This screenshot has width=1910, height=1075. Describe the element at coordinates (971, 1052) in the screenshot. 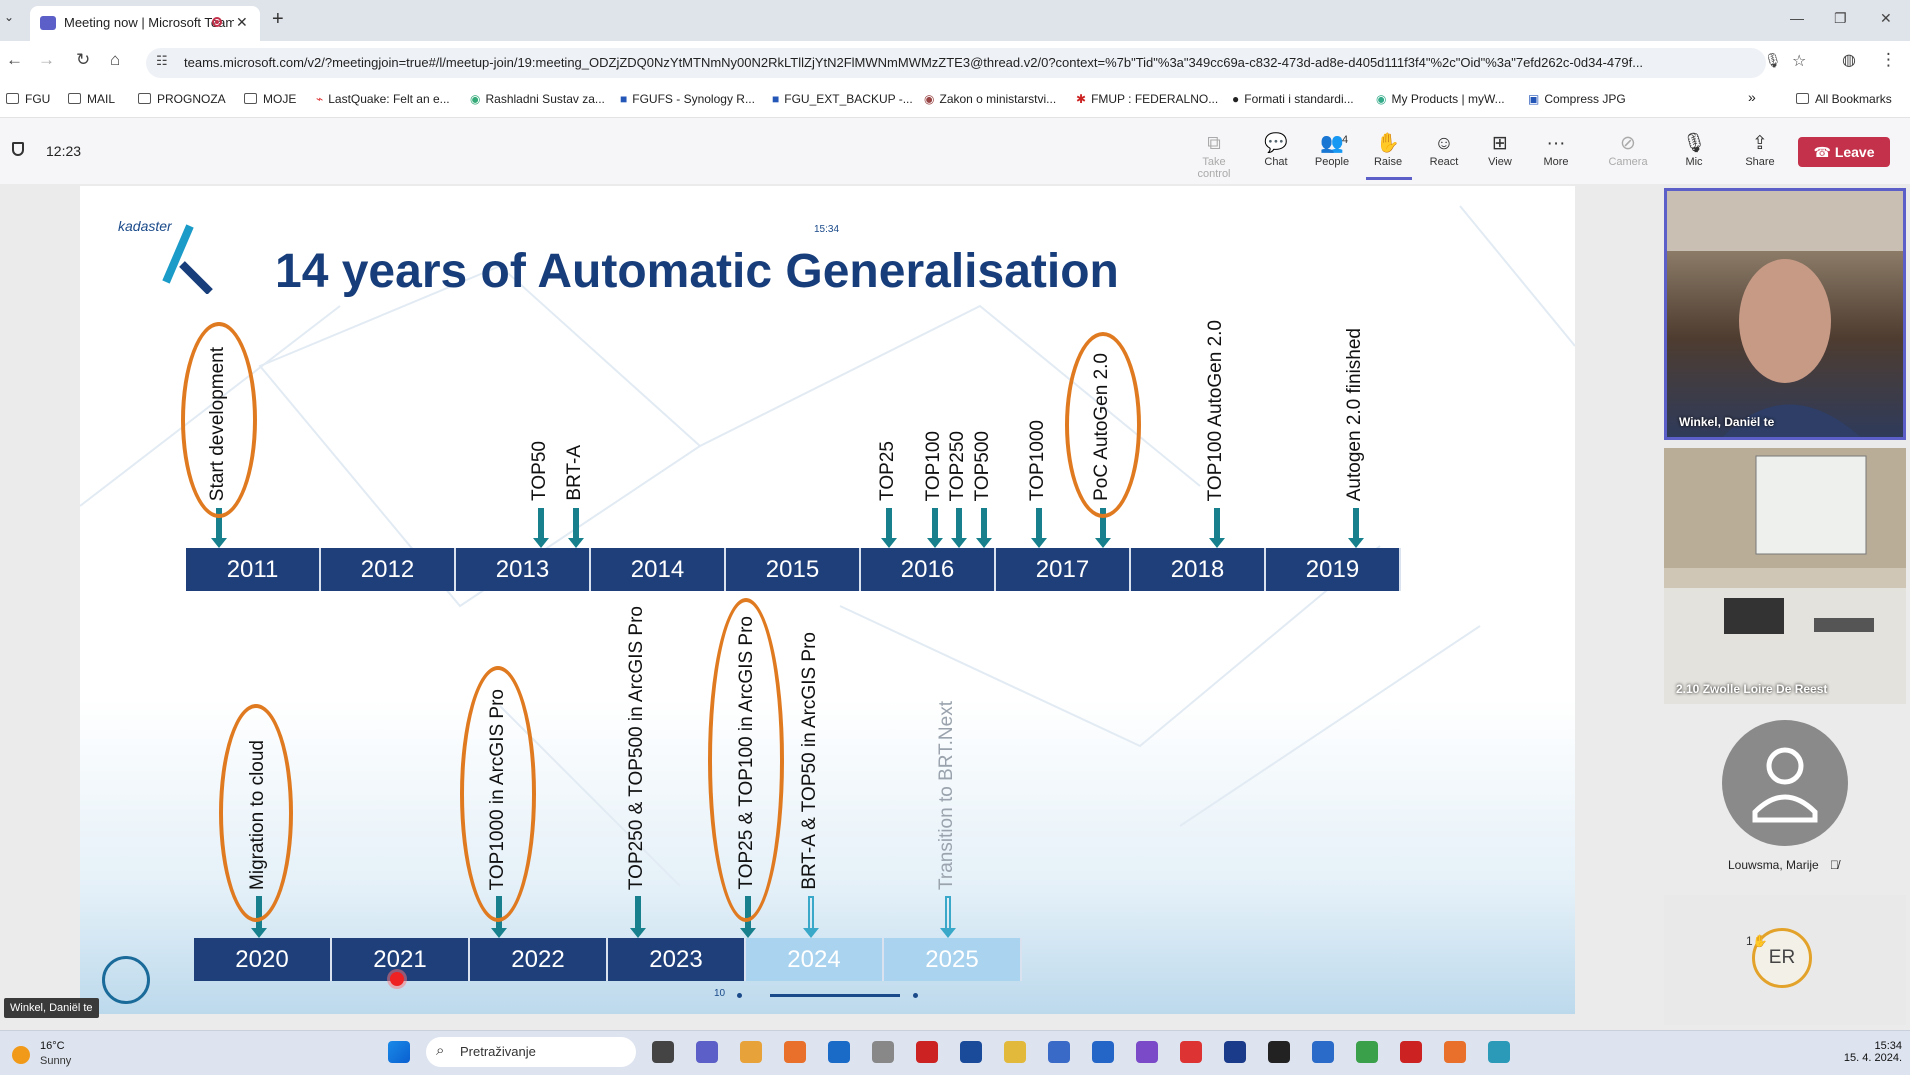

I see `calendar-icon` at that location.